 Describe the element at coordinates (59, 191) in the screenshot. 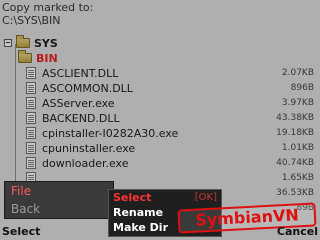

I see `menu-item-file: File` at that location.